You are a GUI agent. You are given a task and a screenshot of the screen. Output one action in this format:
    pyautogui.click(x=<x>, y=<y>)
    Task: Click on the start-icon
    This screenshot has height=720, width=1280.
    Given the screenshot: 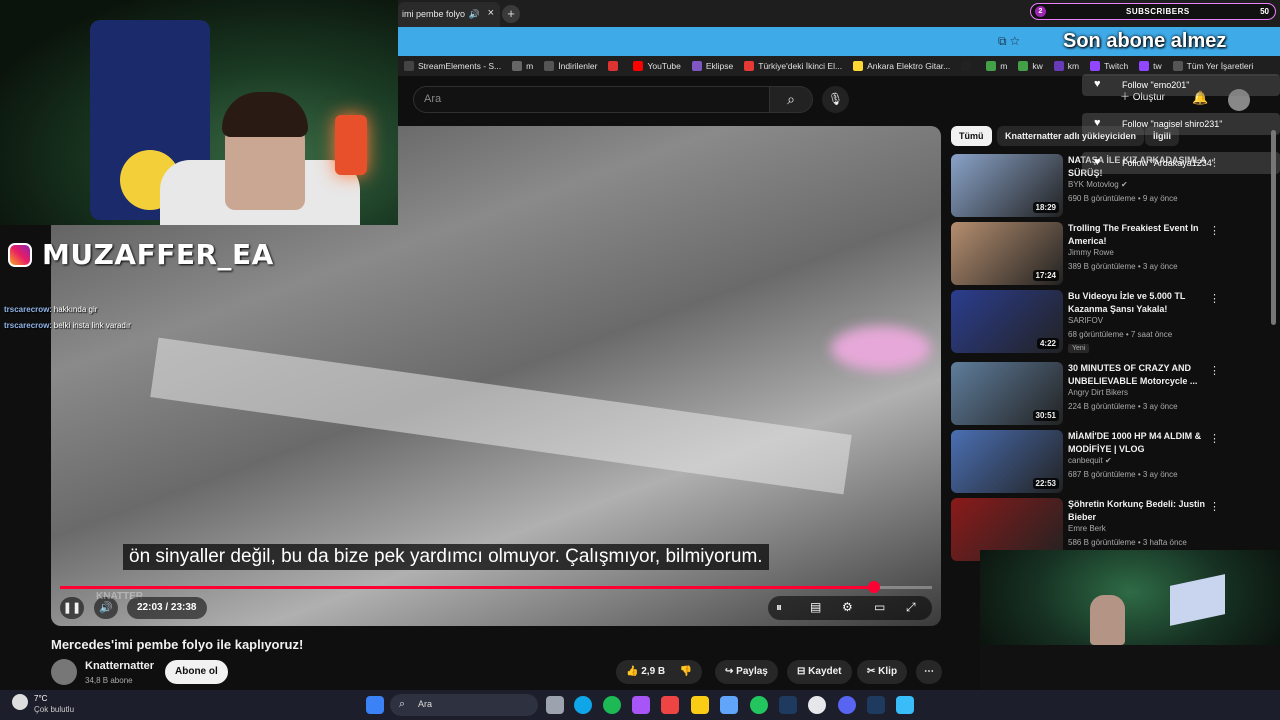 What is the action you would take?
    pyautogui.click(x=375, y=705)
    